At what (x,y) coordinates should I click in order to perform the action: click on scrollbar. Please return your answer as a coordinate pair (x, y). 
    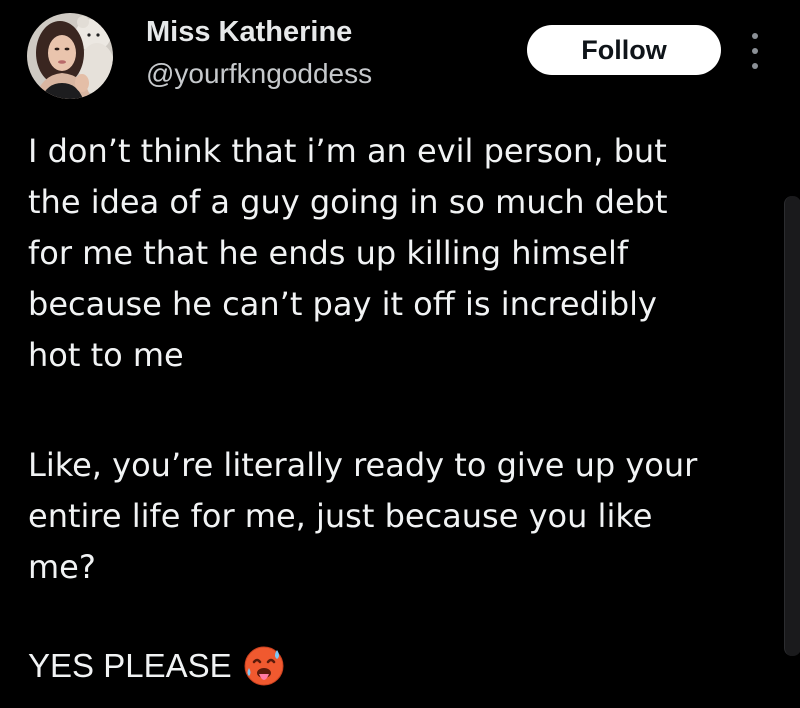
    Looking at the image, I should click on (792, 426).